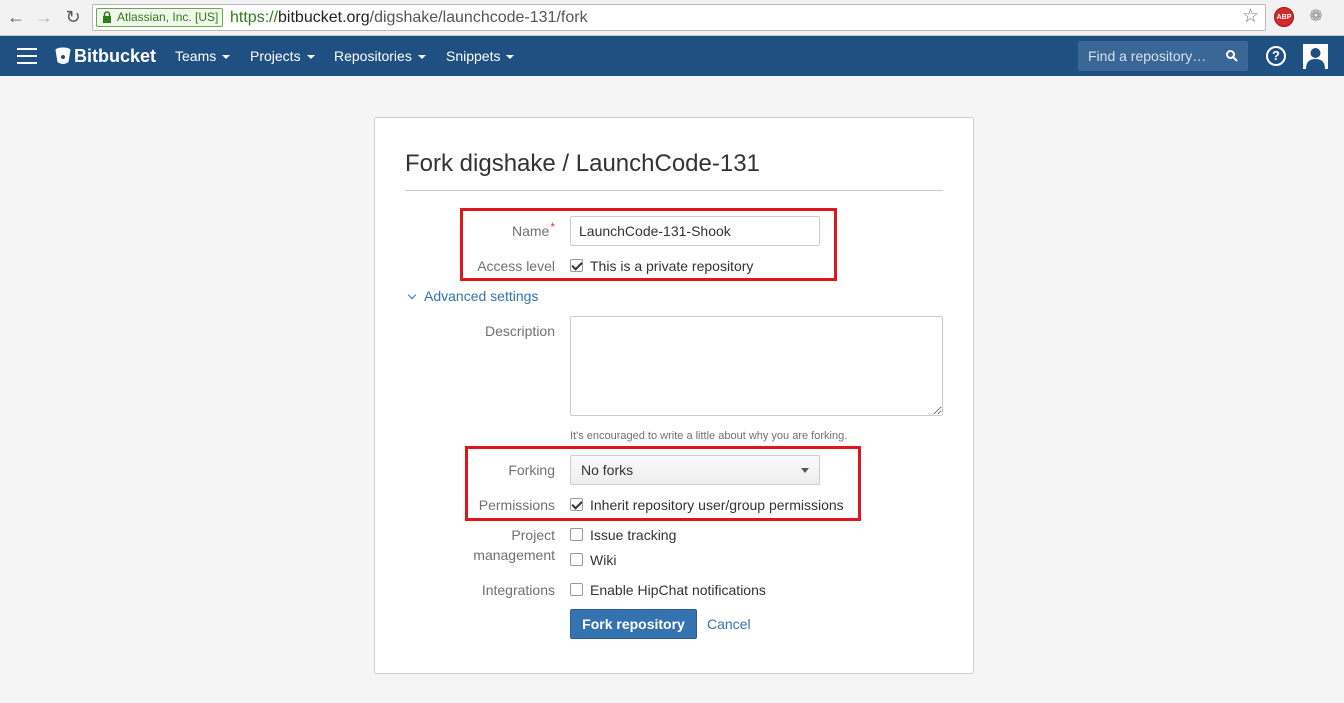 The image size is (1344, 703). What do you see at coordinates (582, 163) in the screenshot?
I see `page-title: Fork digshake / LaunchCode-131` at bounding box center [582, 163].